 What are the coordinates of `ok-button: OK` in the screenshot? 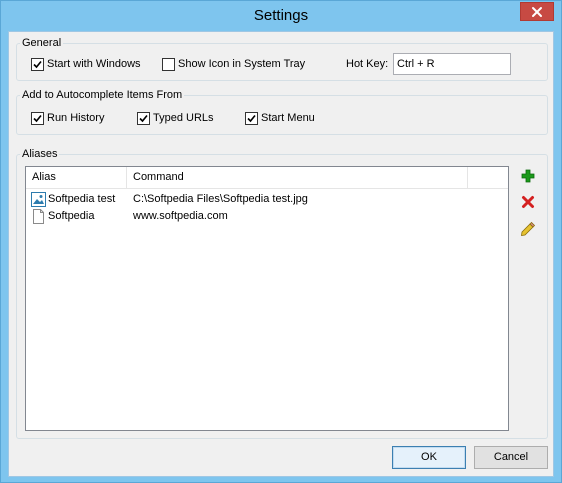 It's located at (429, 457).